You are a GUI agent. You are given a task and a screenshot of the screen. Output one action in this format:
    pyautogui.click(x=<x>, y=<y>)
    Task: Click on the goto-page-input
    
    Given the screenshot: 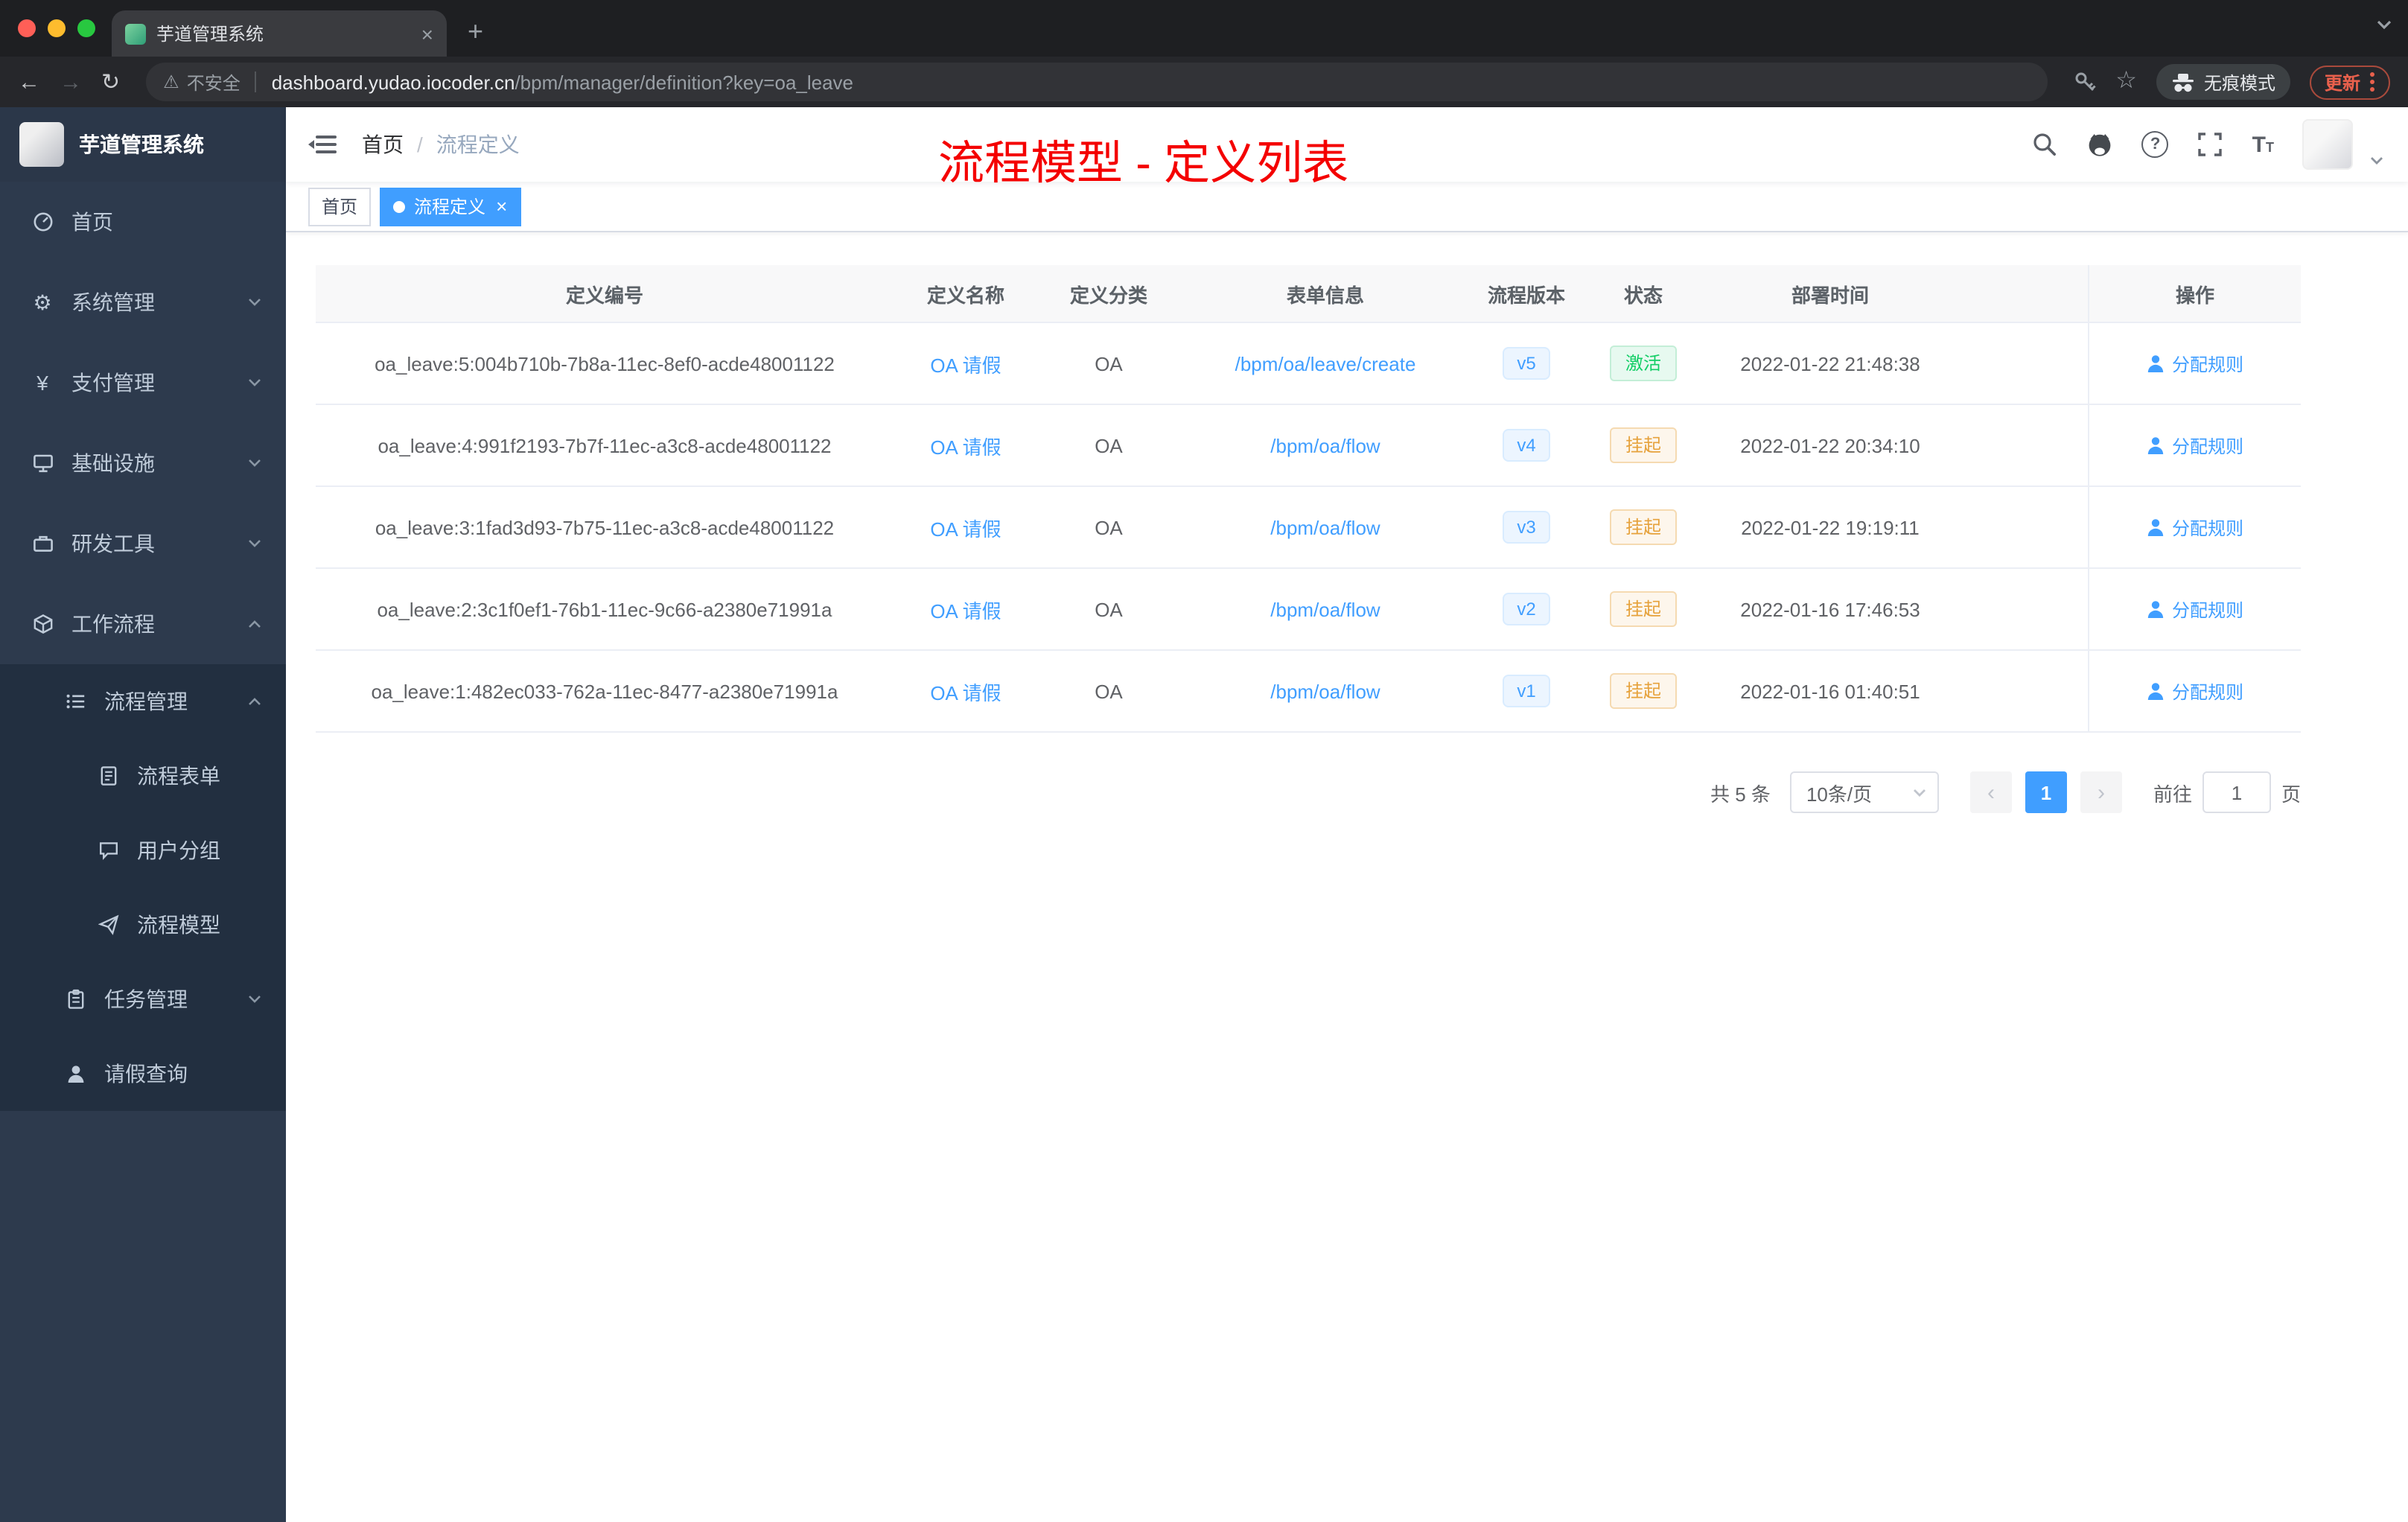 What is the action you would take?
    pyautogui.click(x=2236, y=792)
    